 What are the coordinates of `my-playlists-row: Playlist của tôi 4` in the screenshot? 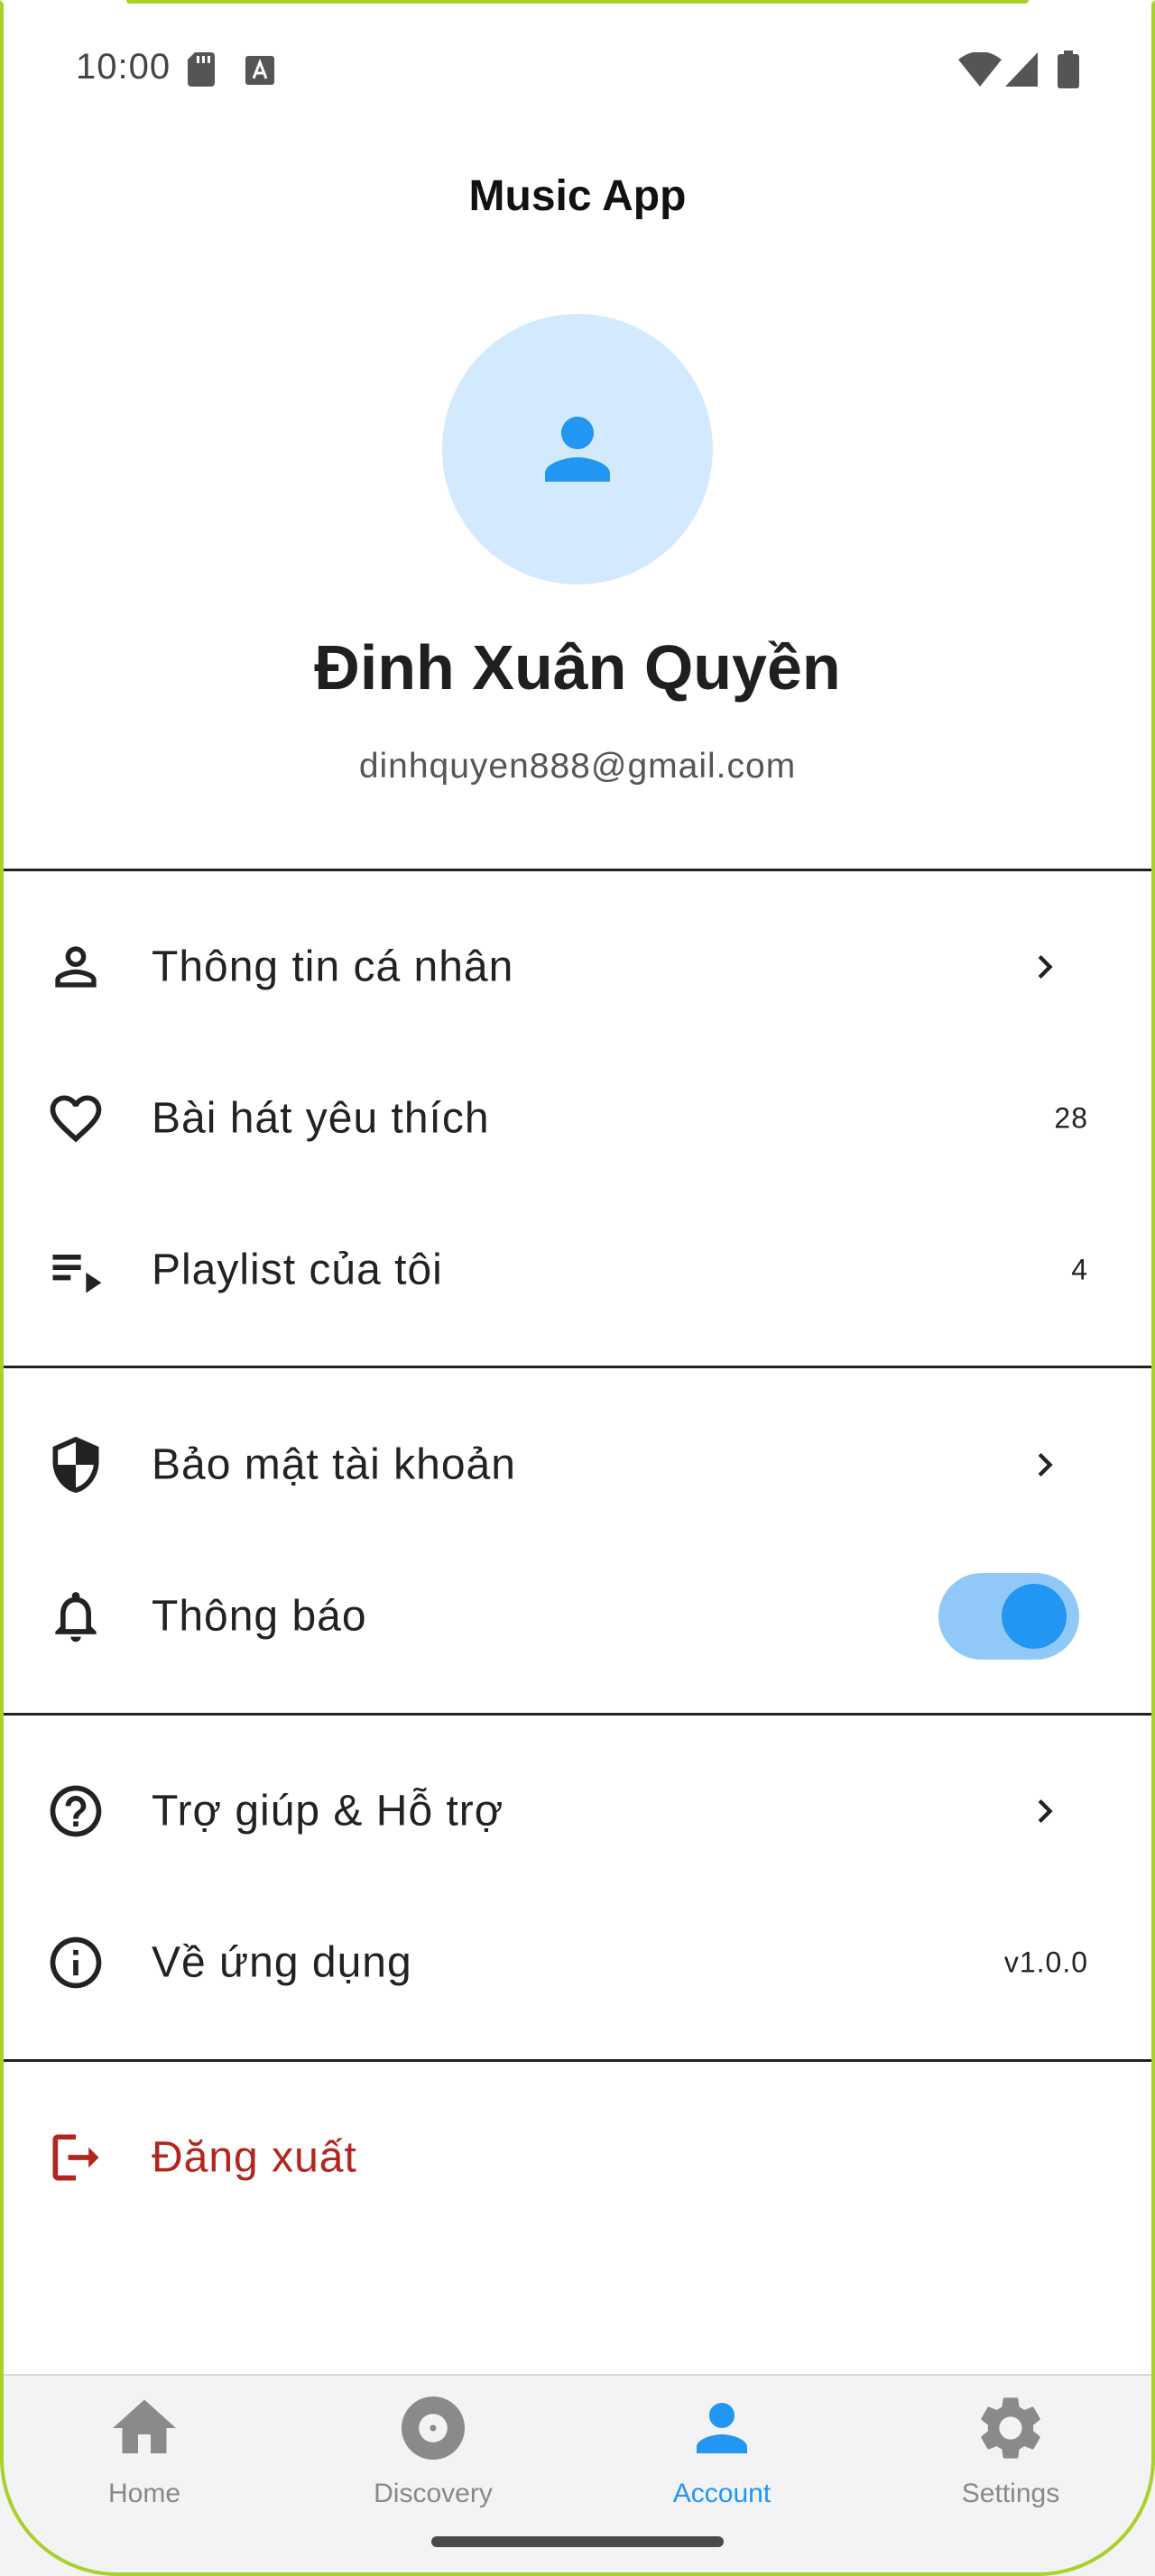 It's located at (577, 1270).